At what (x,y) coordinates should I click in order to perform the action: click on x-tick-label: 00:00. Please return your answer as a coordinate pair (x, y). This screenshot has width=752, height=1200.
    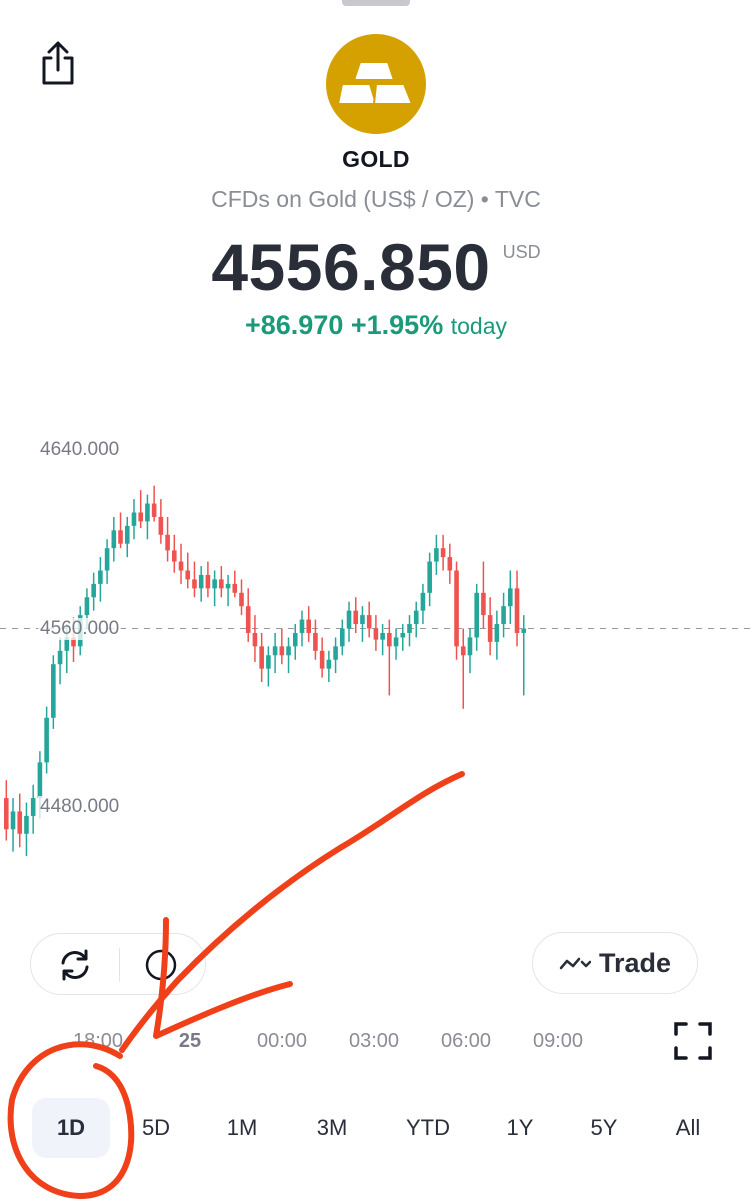
    Looking at the image, I should click on (282, 1041).